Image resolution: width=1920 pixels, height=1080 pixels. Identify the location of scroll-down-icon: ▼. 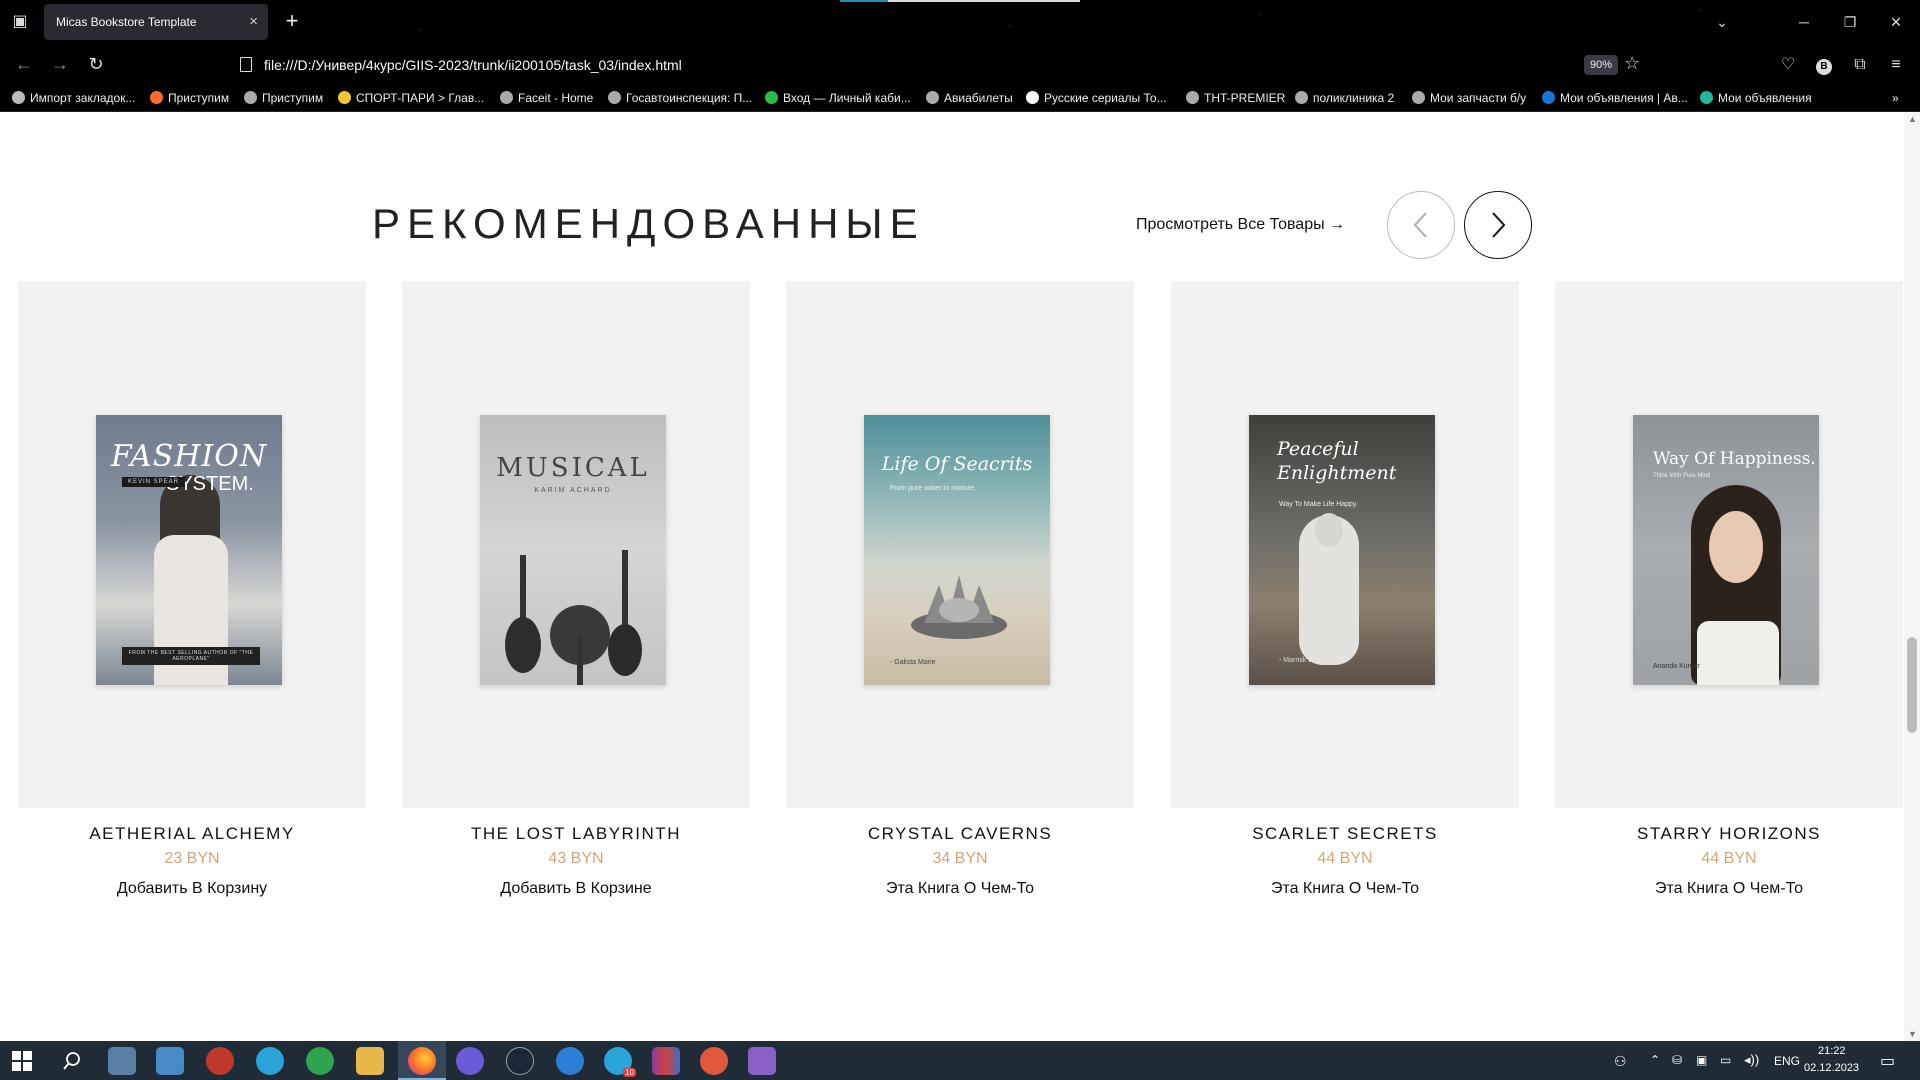
(1912, 1034).